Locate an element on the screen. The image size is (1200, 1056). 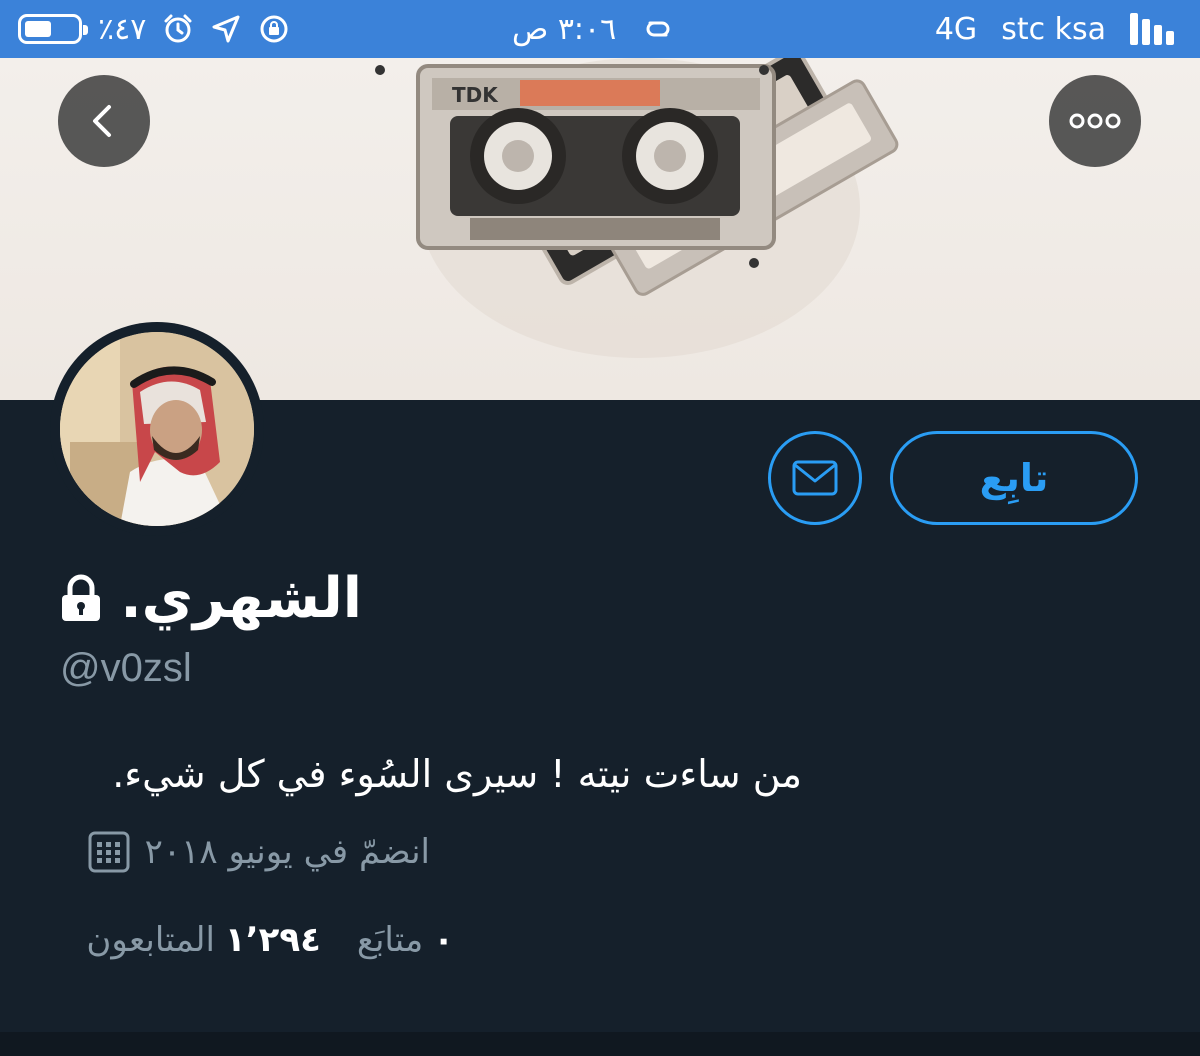
message-button is located at coordinates (815, 478).